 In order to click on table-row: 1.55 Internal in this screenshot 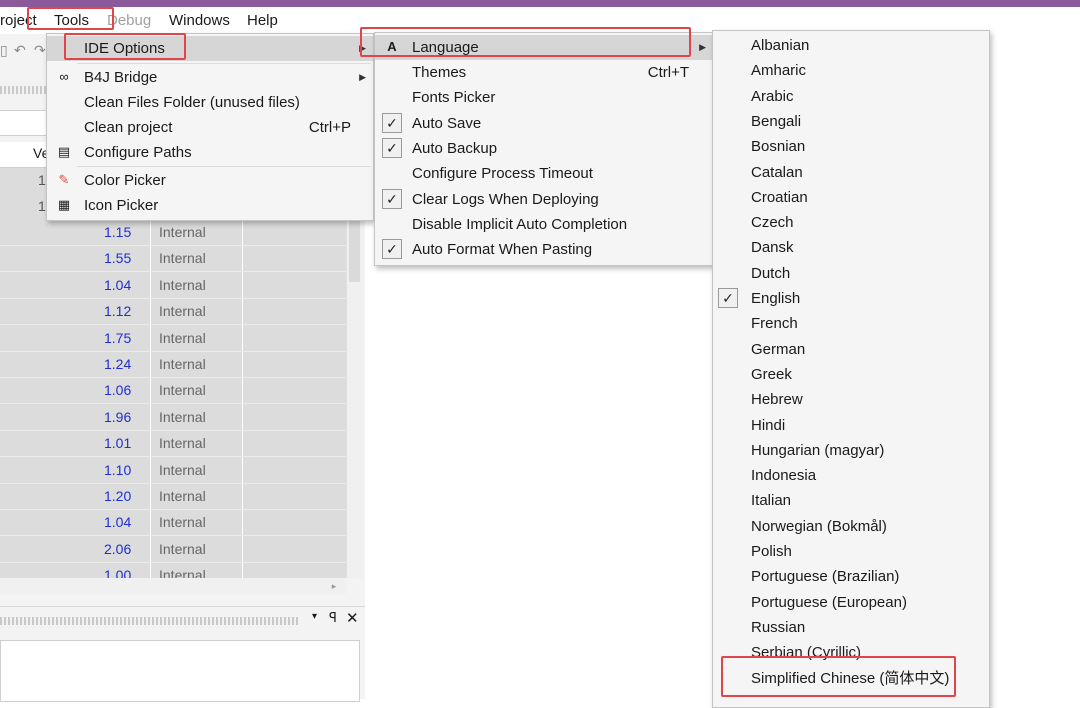, I will do `click(173, 259)`.